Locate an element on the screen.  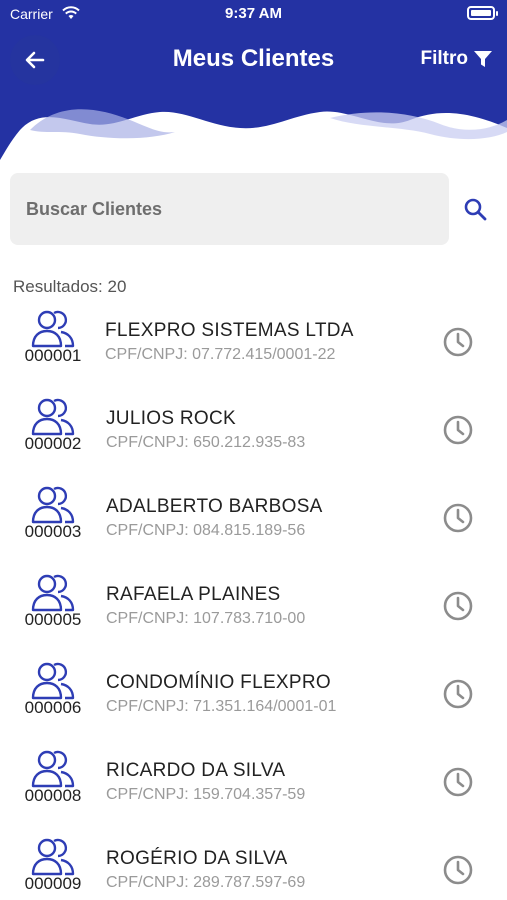
status-bar: Carrier 9:37 AM is located at coordinates (253, 14).